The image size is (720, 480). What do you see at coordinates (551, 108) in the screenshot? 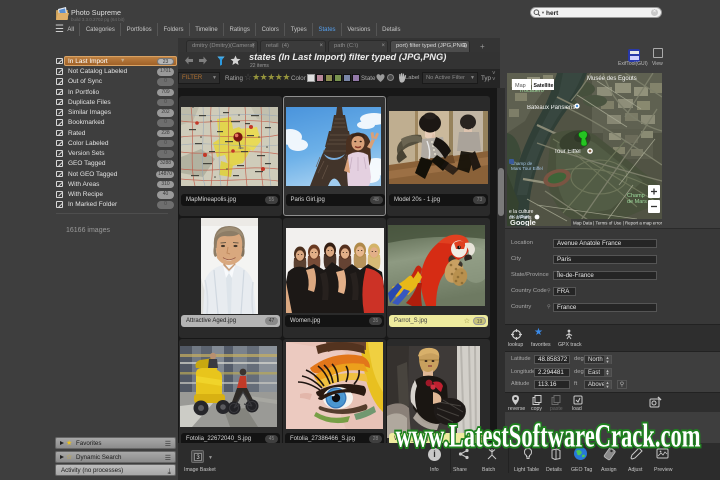
I see `svg-text: Bateaux Parisiens` at bounding box center [551, 108].